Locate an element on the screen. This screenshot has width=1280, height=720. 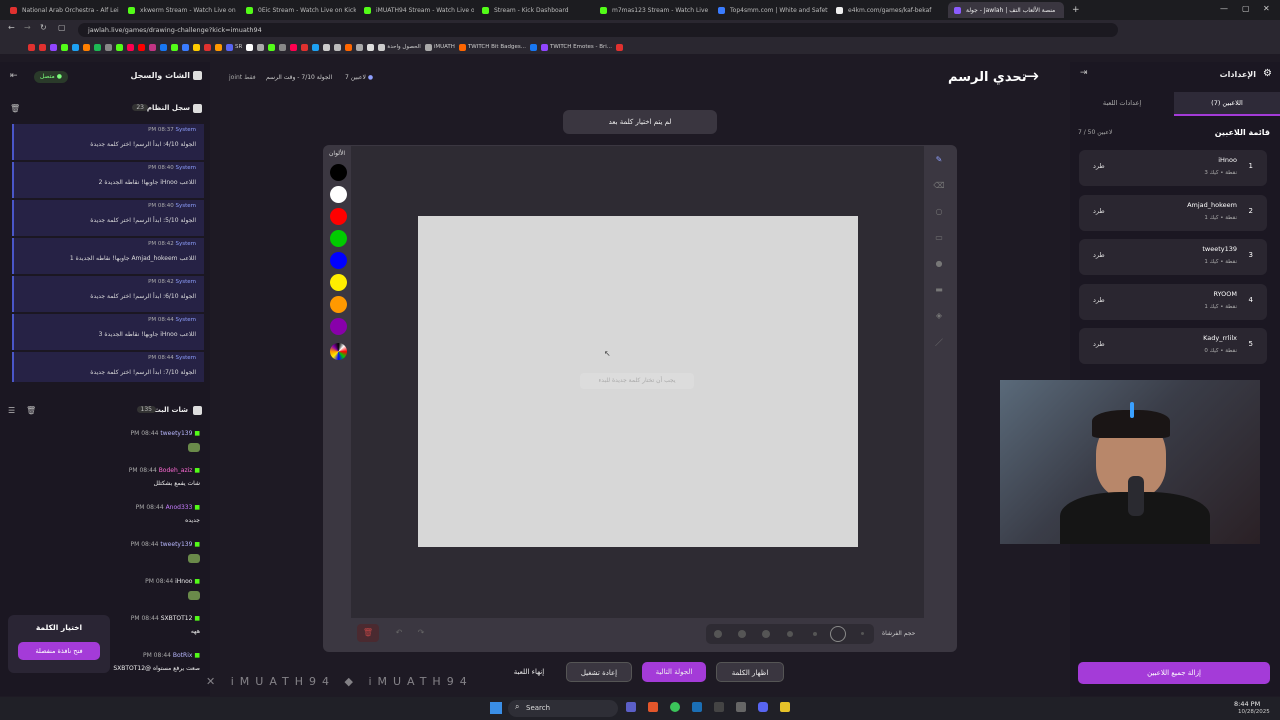
close-icon: ✕ is located at coordinates (1266, 8).